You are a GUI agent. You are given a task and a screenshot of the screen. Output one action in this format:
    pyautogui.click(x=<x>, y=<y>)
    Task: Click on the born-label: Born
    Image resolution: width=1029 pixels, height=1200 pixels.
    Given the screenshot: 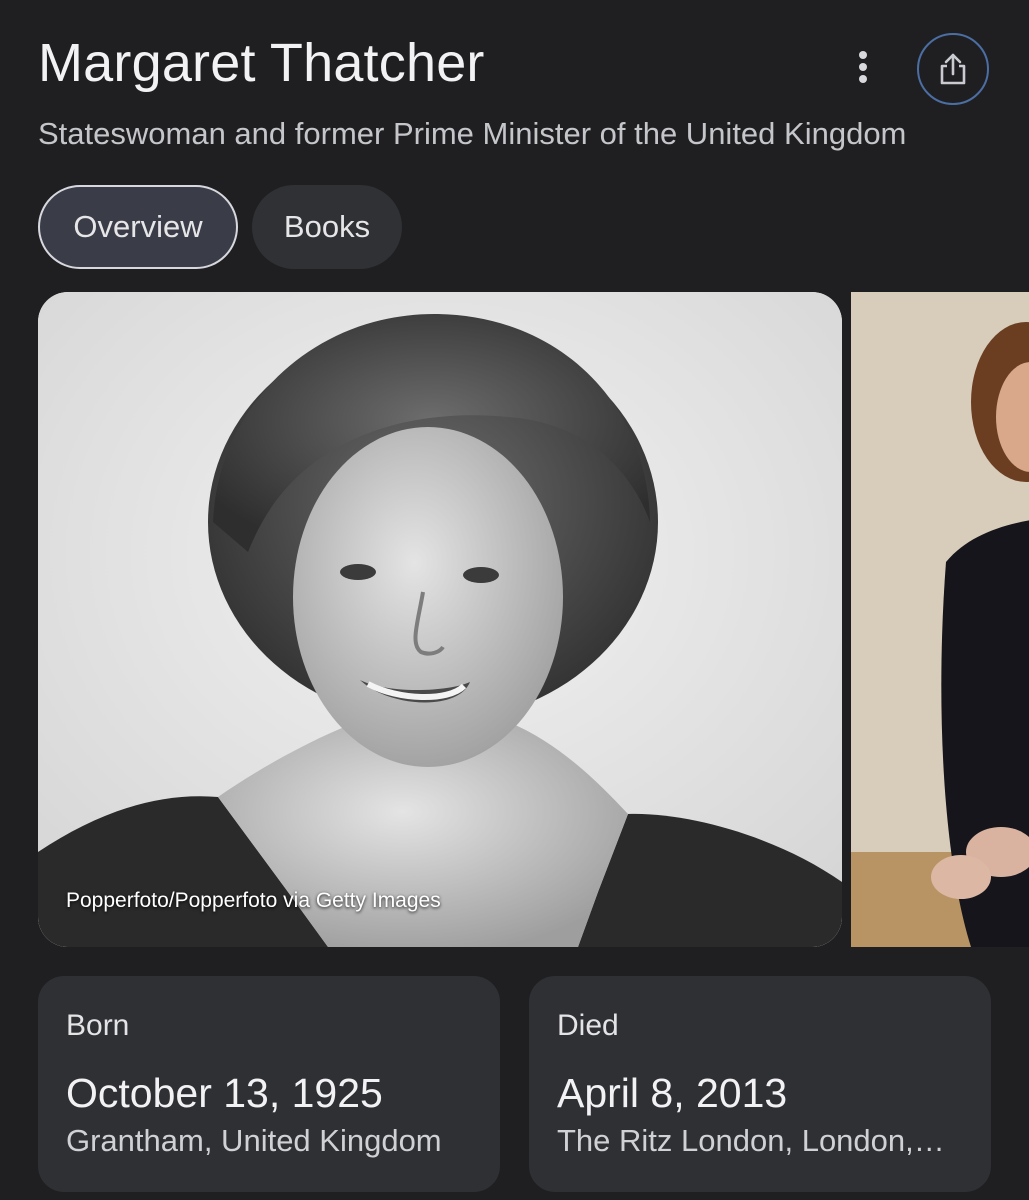 What is the action you would take?
    pyautogui.click(x=98, y=1025)
    